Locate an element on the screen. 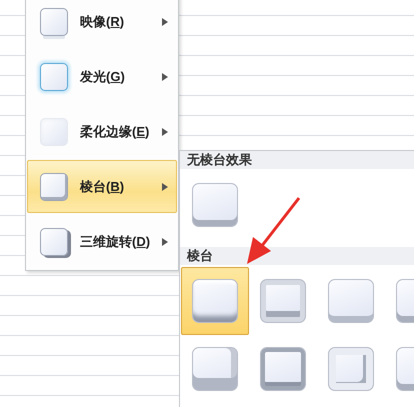 The width and height of the screenshot is (414, 407). bevel-preset is located at coordinates (215, 301).